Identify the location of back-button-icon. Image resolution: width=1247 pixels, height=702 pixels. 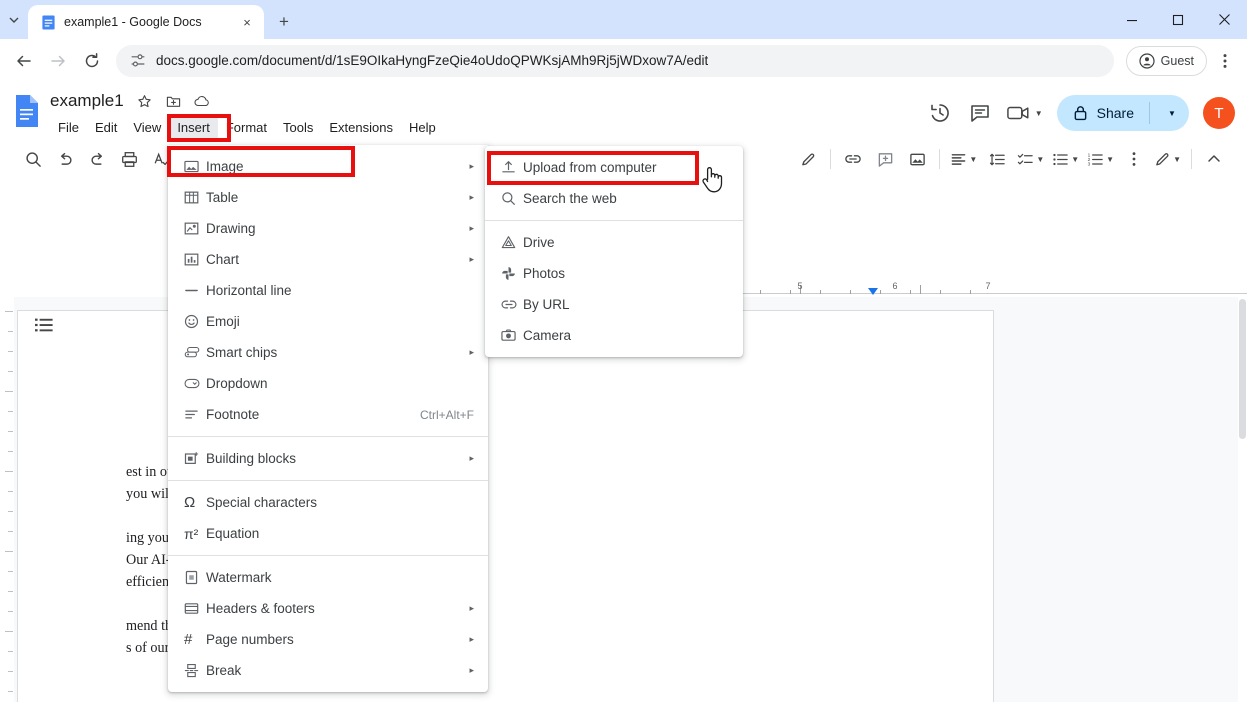
(24, 61).